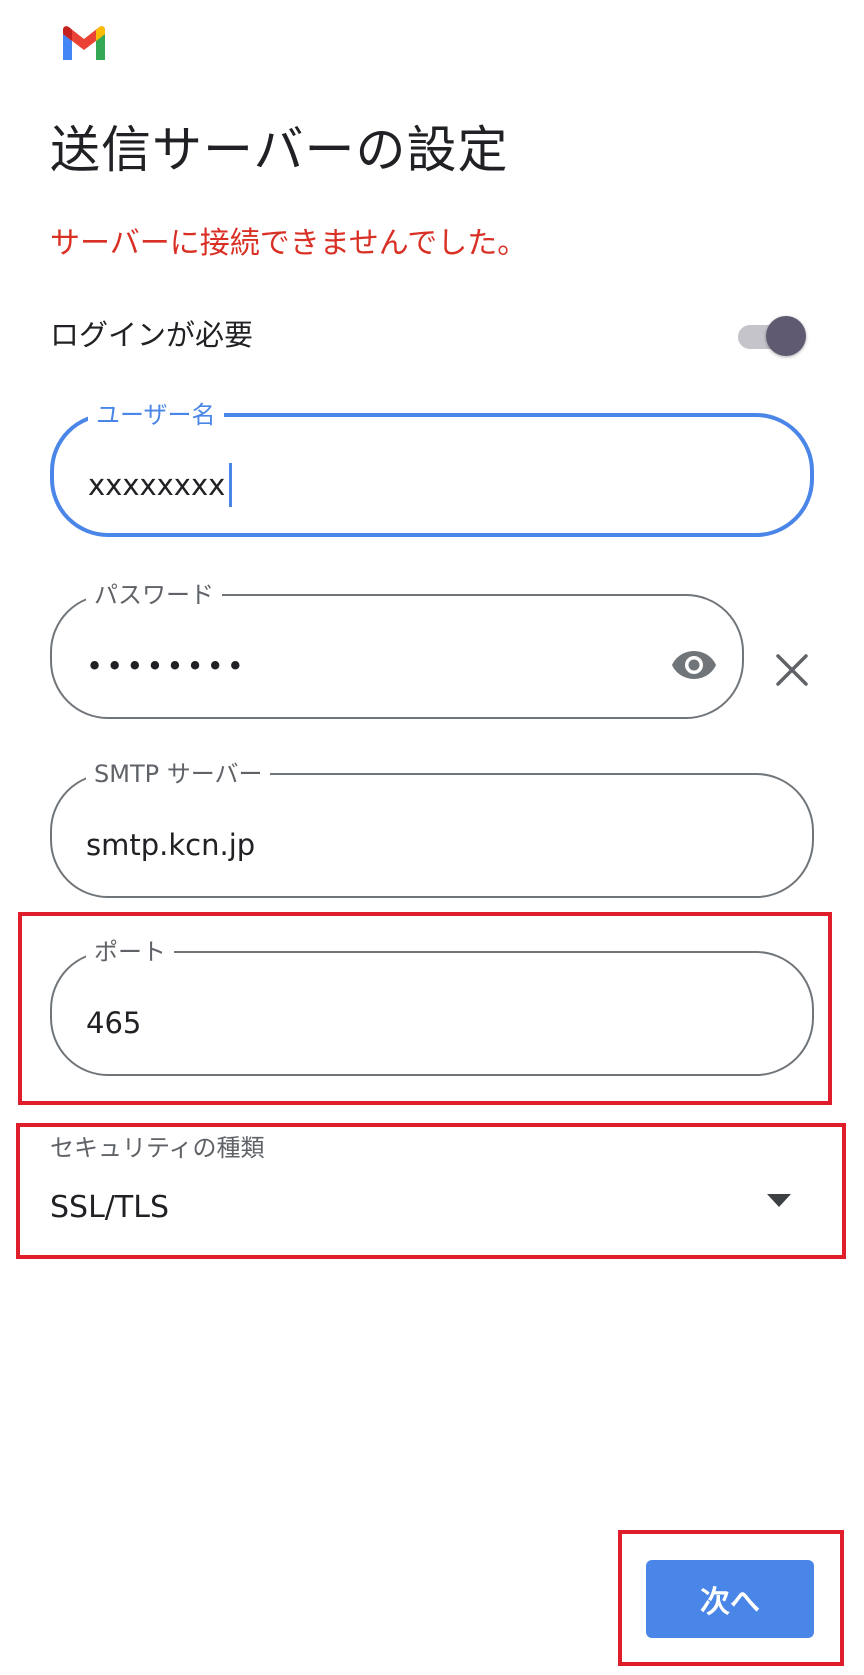 The height and width of the screenshot is (1675, 864). I want to click on toggle-knob, so click(786, 336).